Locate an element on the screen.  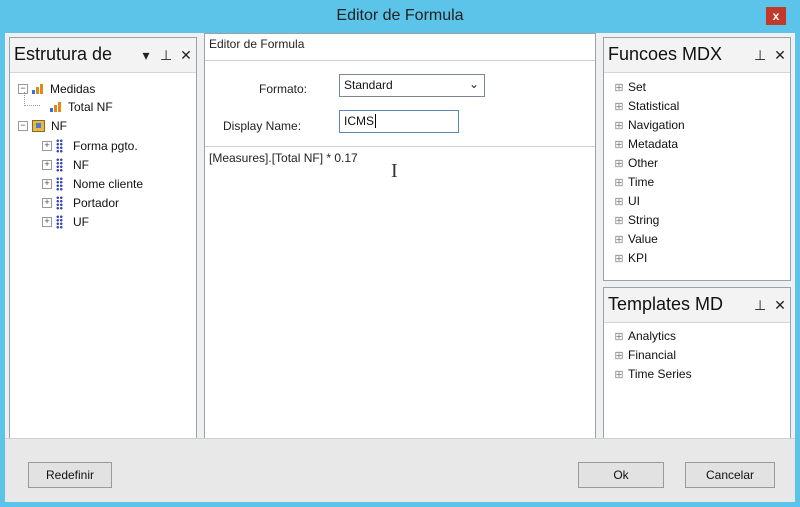
mdx-item-string: ⊞ String is located at coordinates (636, 220).